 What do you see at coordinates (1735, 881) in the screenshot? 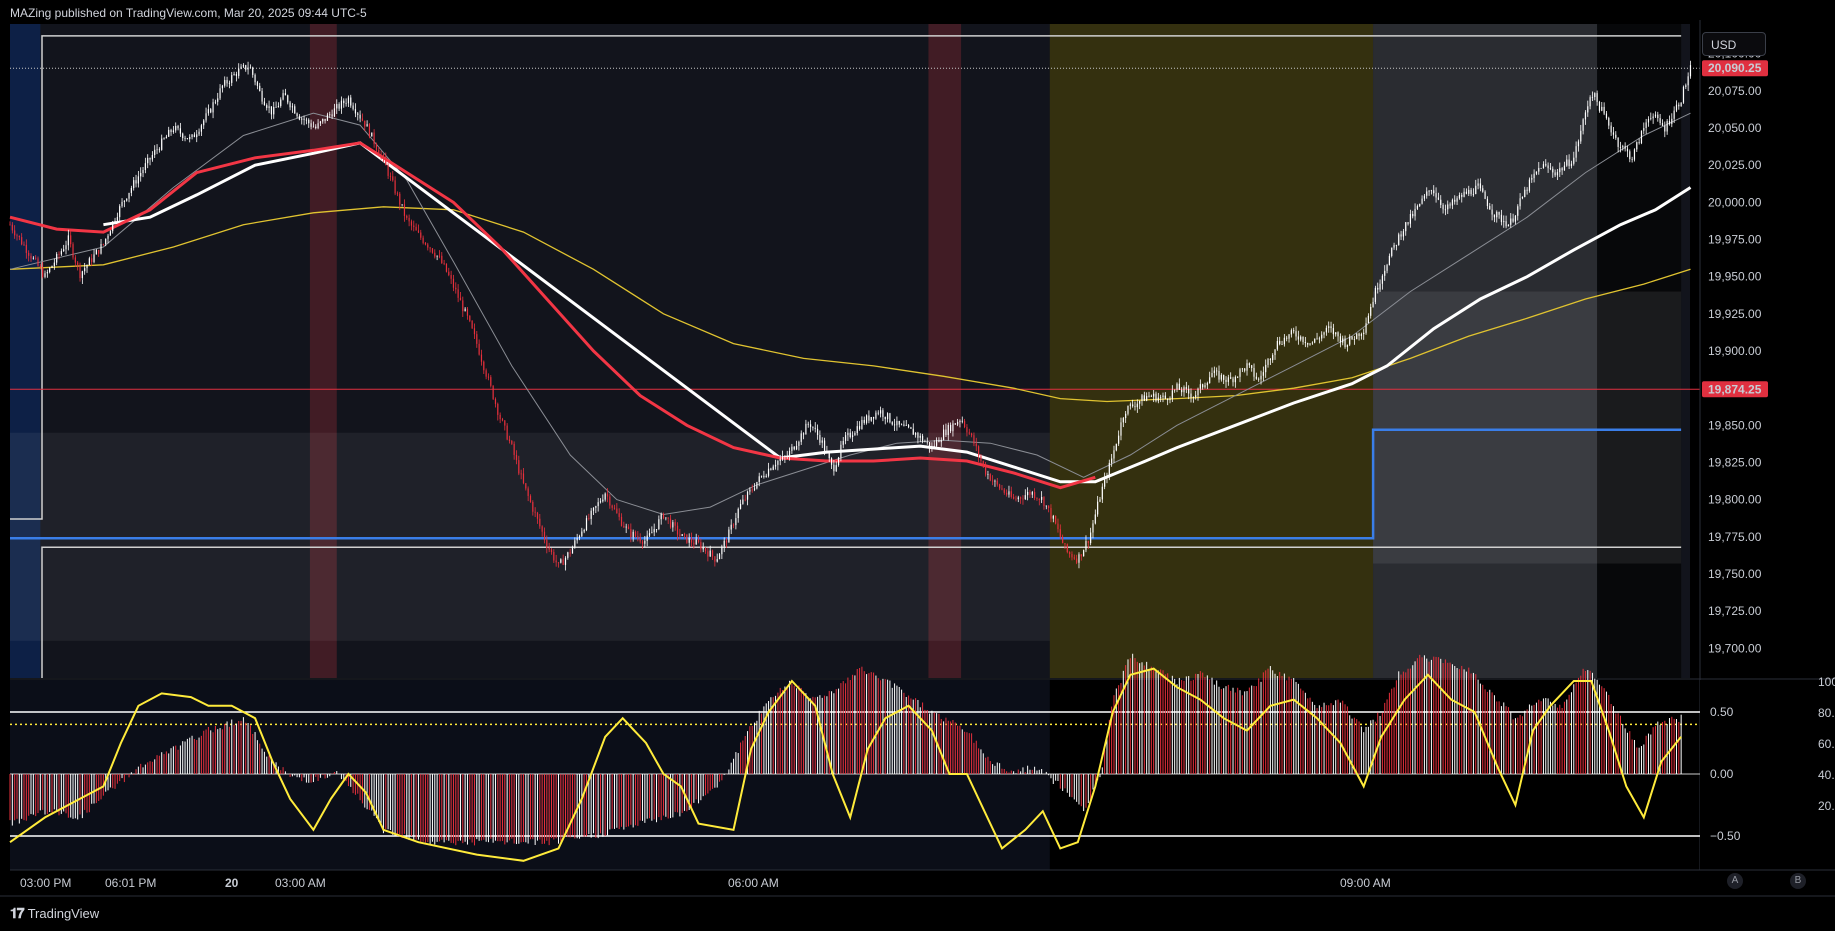
I see `auto-scale-button: A` at bounding box center [1735, 881].